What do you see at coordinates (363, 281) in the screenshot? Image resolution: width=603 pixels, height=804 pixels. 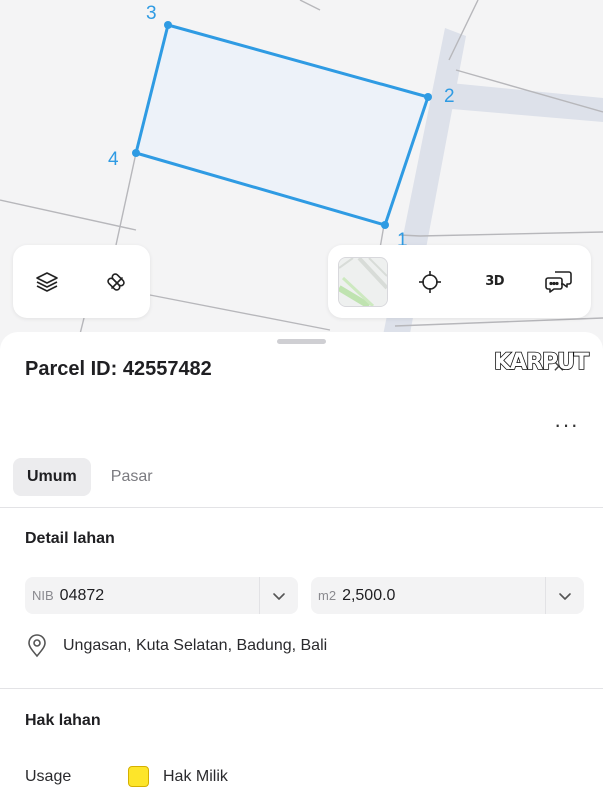 I see `basemap-thumbnail` at bounding box center [363, 281].